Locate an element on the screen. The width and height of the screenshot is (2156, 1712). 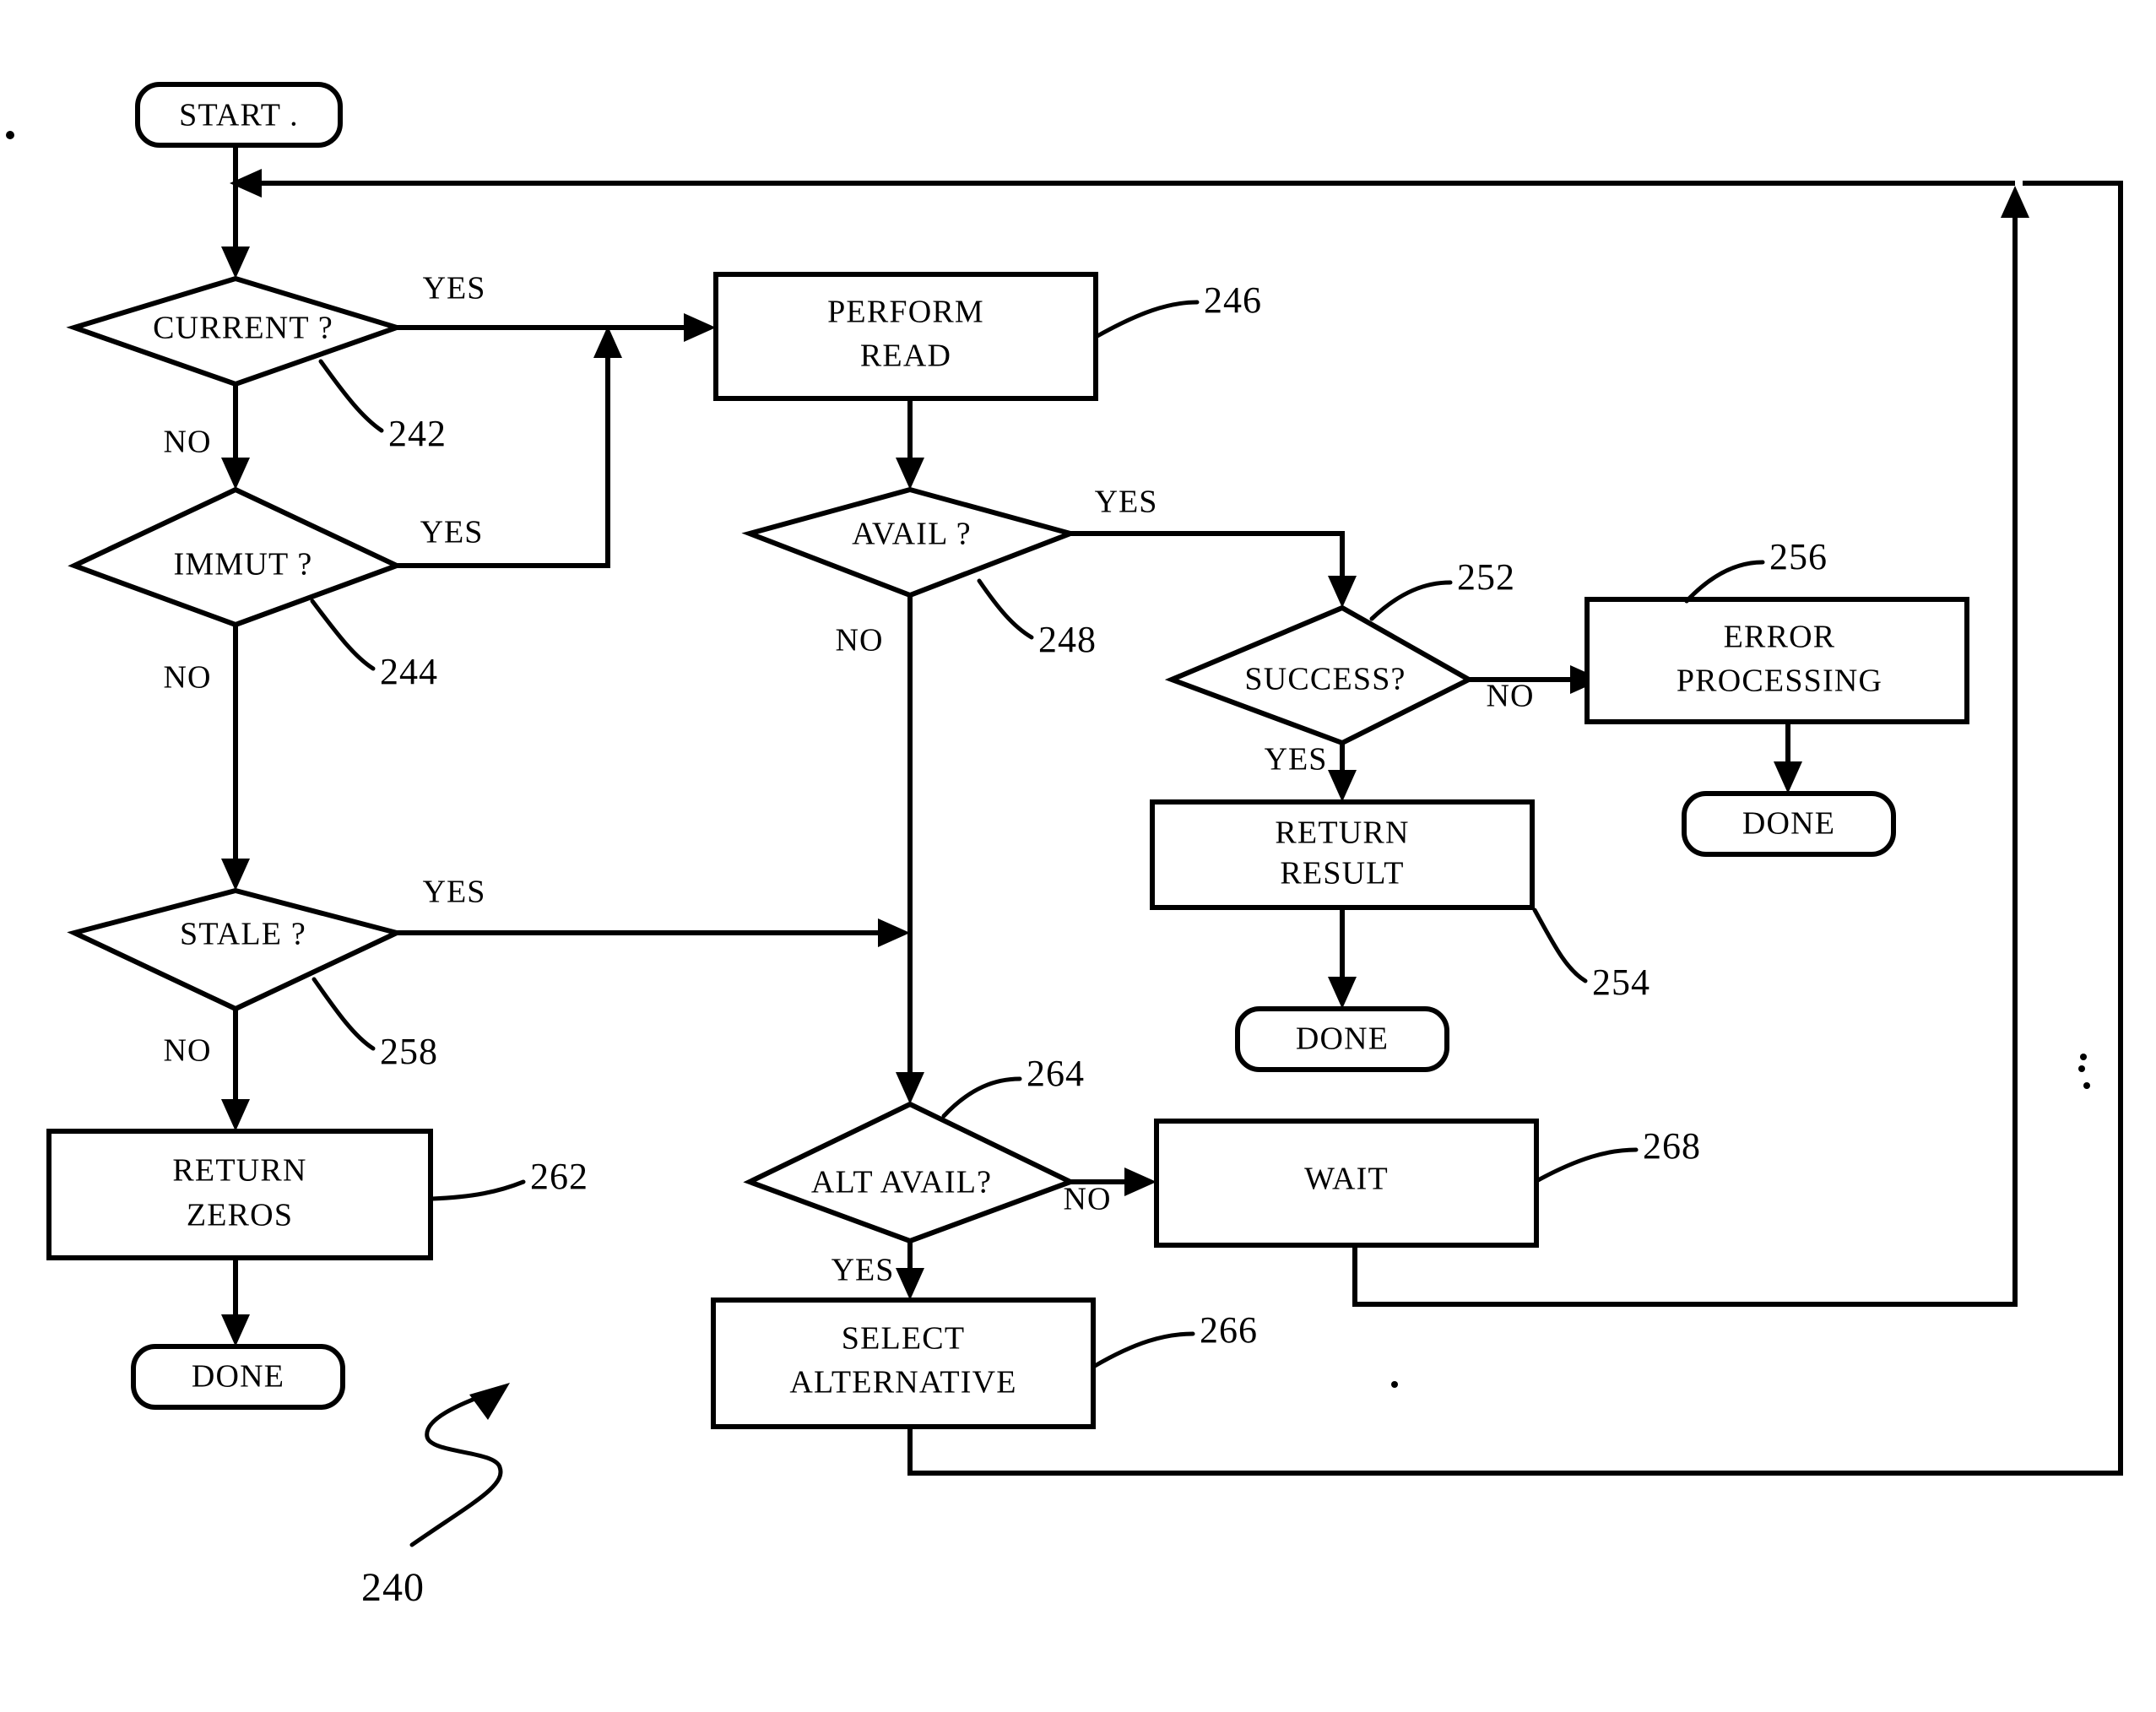
node-select-alternative-line2: ALTERNATIVE is located at coordinates (902, 1383).